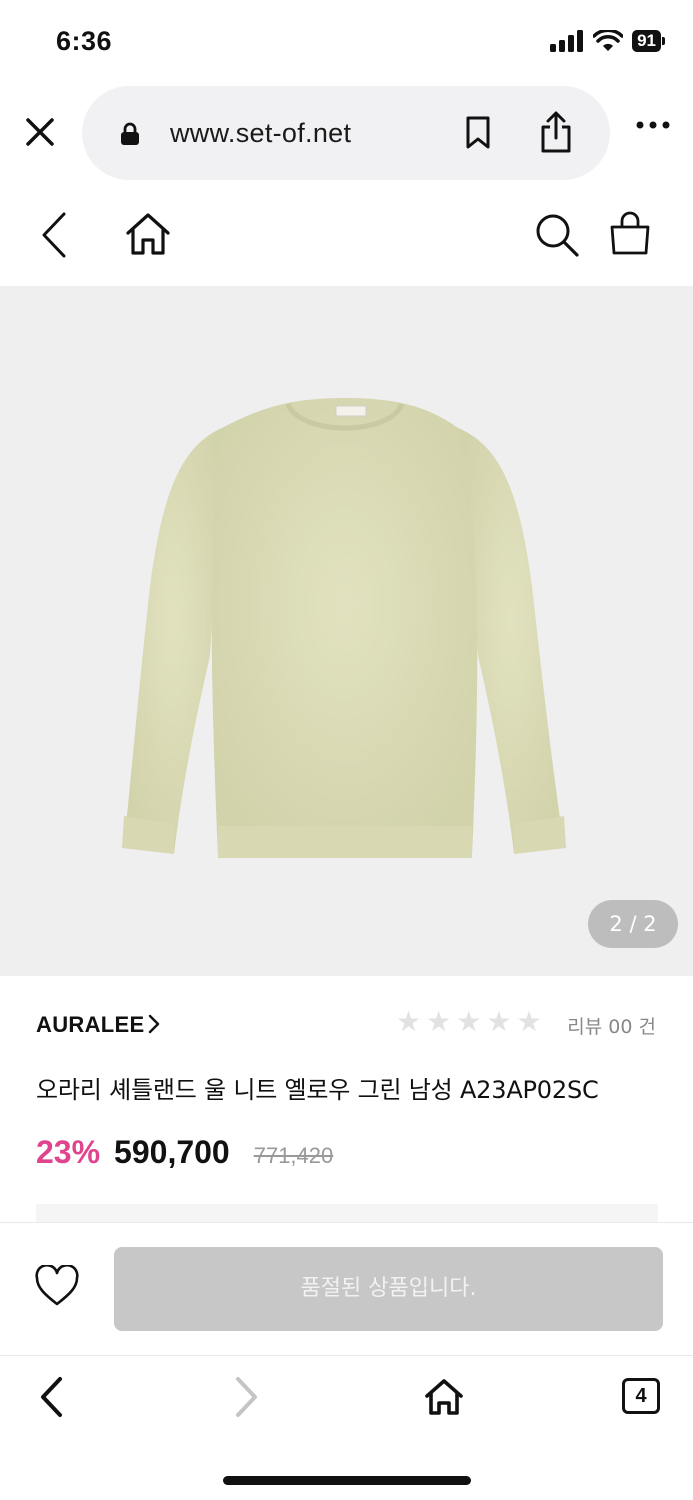 This screenshot has width=693, height=1500. What do you see at coordinates (346, 1428) in the screenshot?
I see `browser-toolbar: 4` at bounding box center [346, 1428].